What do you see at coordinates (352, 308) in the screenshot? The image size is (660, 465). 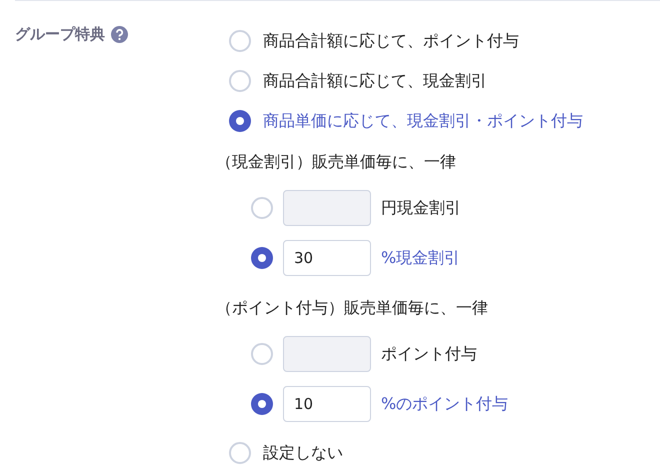 I see `section-heading: （ポイント付与）販売単価毎に、一律` at bounding box center [352, 308].